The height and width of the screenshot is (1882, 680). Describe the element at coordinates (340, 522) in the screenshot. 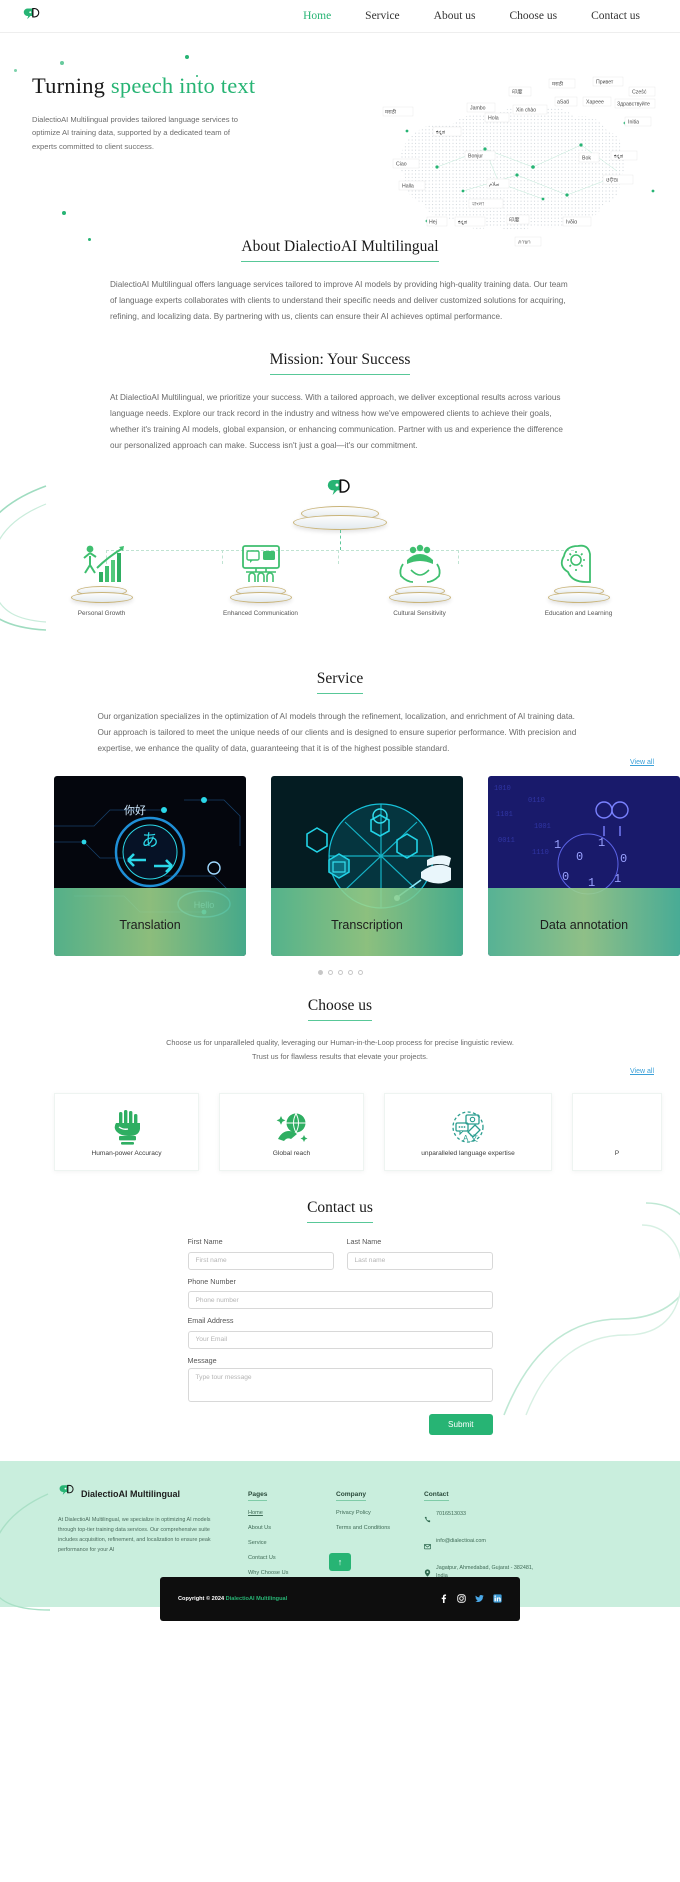

I see `pedestal-disc-bottom` at that location.